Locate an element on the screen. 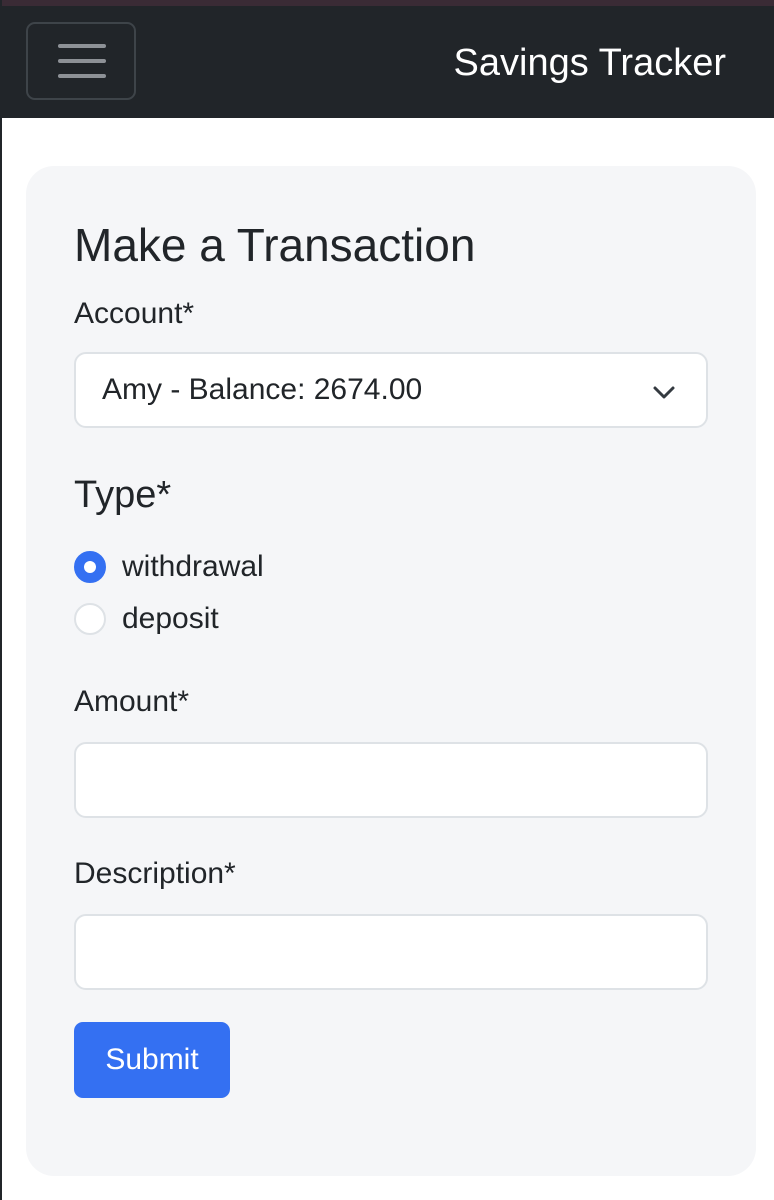 The image size is (774, 1200). account-label: Account* is located at coordinates (134, 313).